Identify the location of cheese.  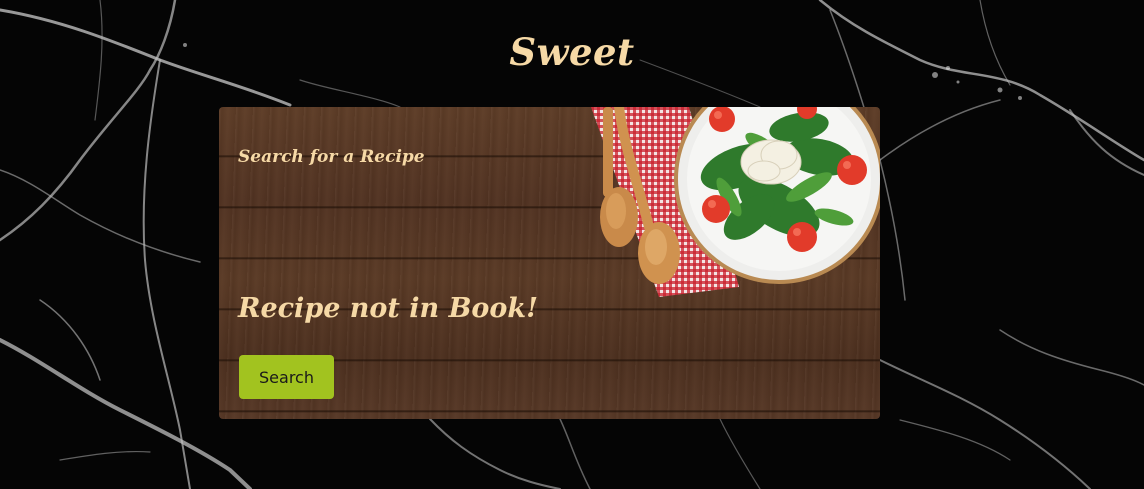
(771, 162).